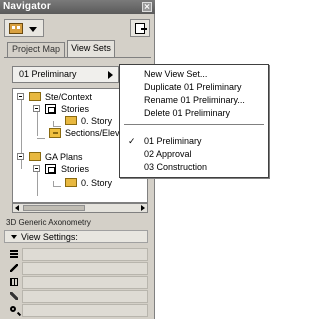  Describe the element at coordinates (14, 268) in the screenshot. I see `pen-icon` at that location.